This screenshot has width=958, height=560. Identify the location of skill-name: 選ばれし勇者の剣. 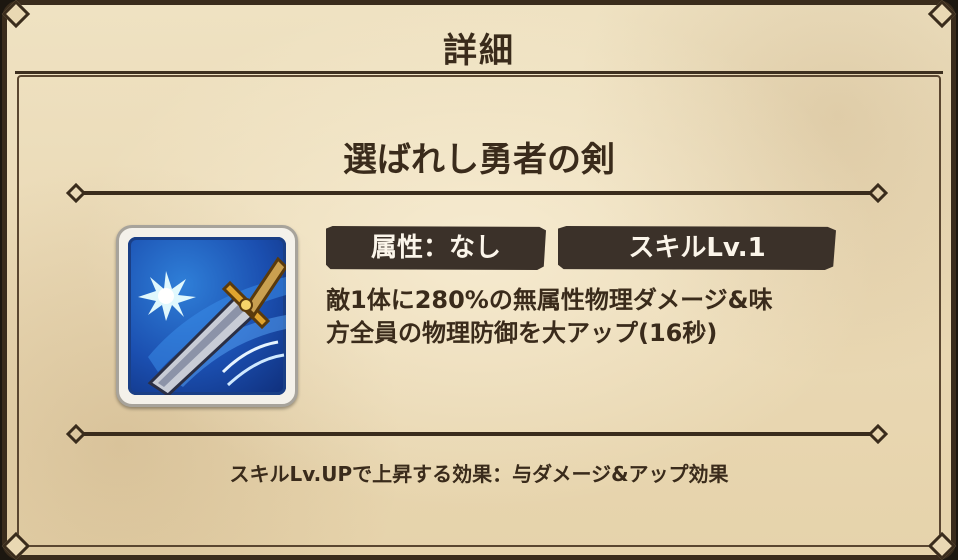
(479, 160).